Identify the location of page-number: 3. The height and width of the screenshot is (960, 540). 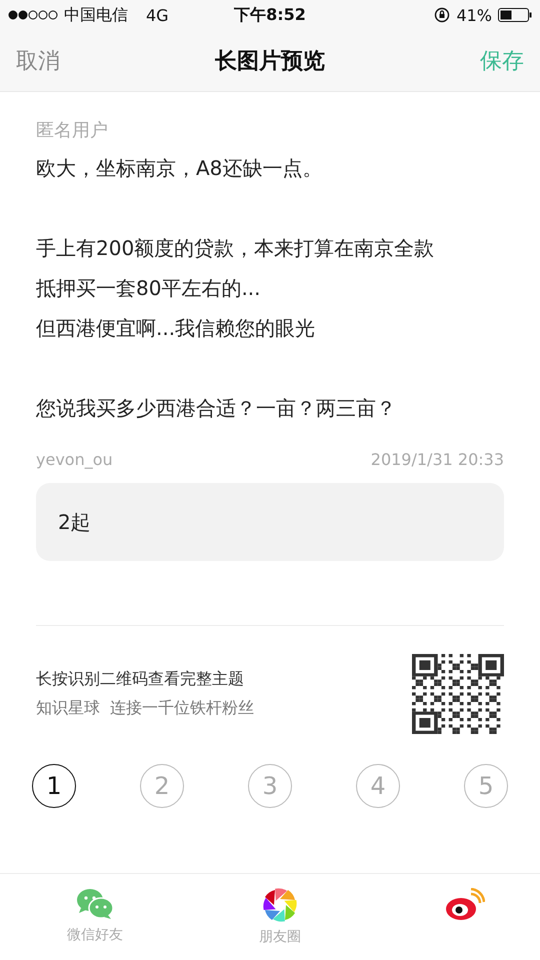
(270, 786).